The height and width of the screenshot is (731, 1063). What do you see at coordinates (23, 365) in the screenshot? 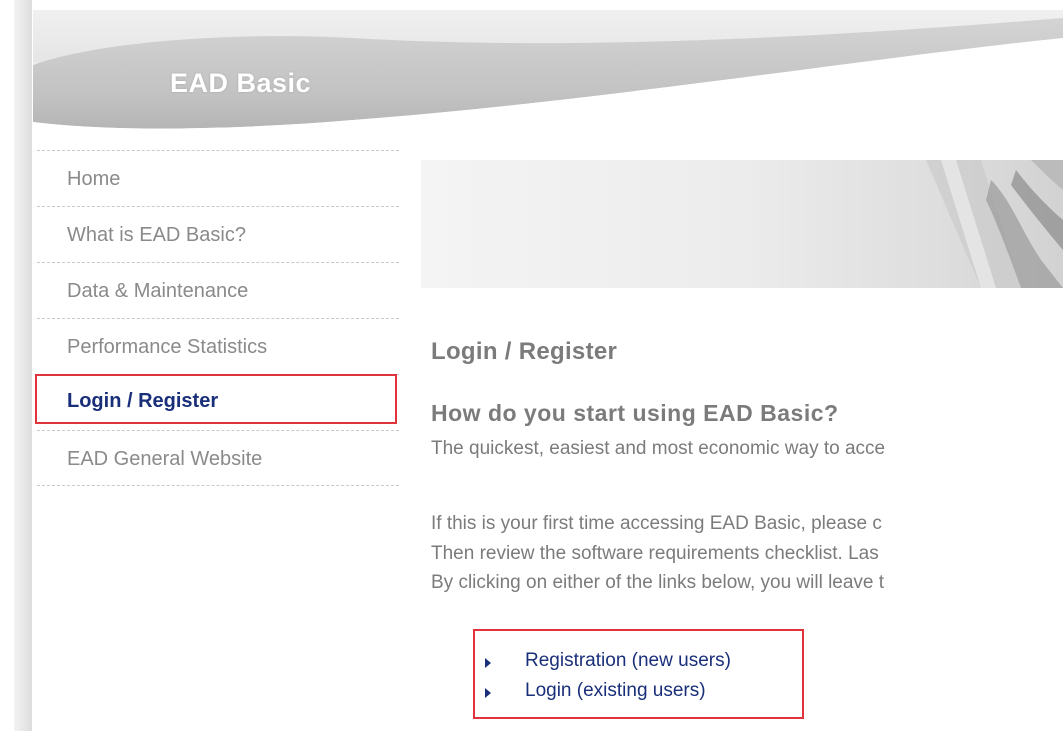
I see `left-edge-shadow` at bounding box center [23, 365].